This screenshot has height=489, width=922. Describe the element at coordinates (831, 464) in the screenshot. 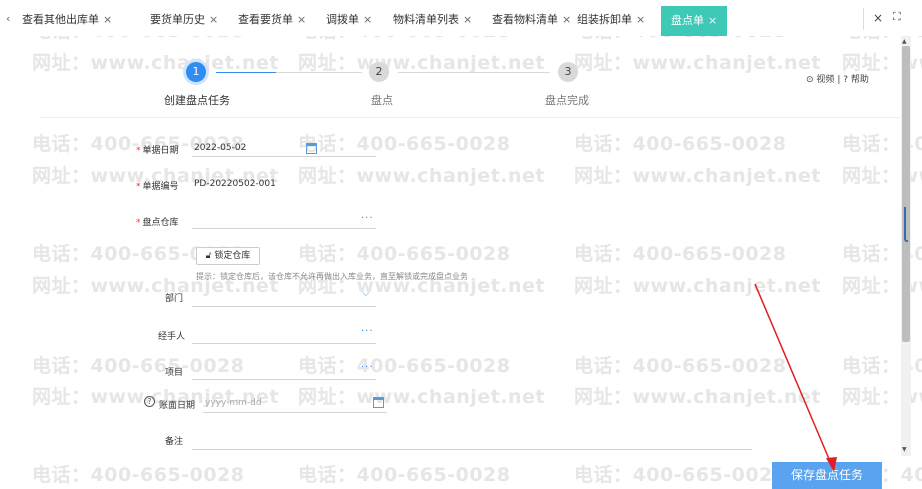

I see `arrow-head` at that location.